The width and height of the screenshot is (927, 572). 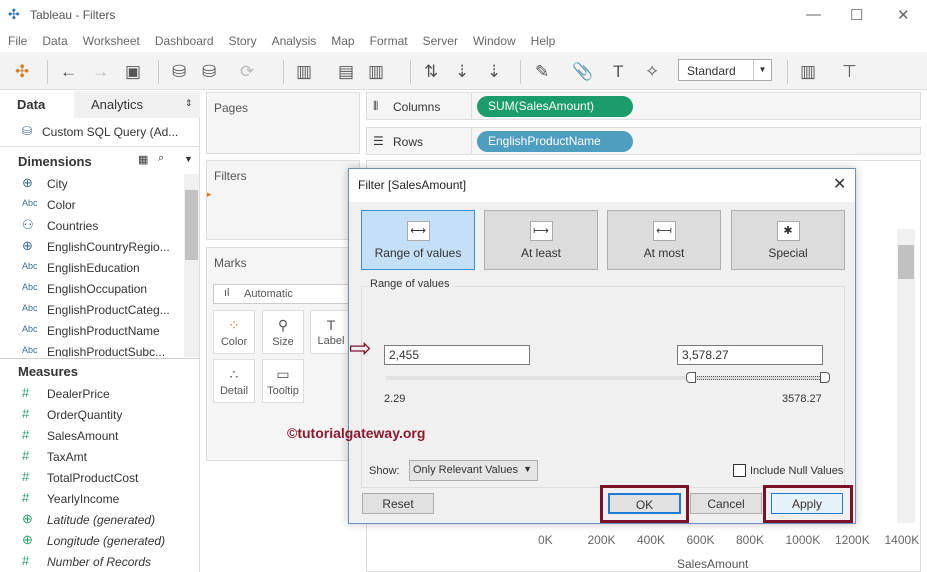 I want to click on dimension-field: ⊕ City, so click(x=91, y=184).